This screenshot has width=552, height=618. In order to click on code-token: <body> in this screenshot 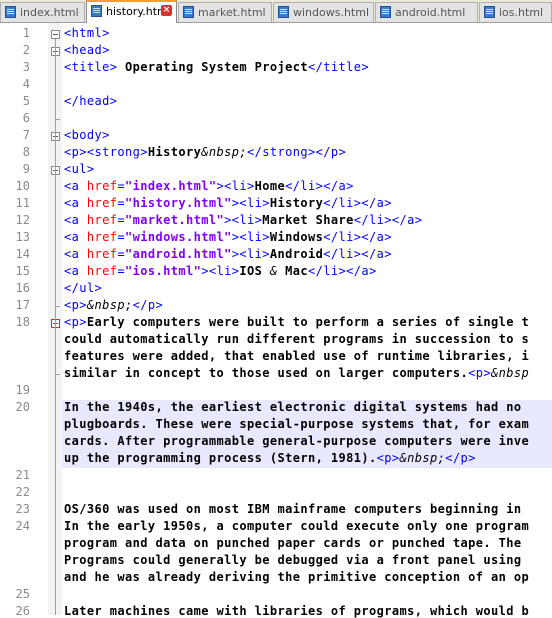, I will do `click(87, 135)`.